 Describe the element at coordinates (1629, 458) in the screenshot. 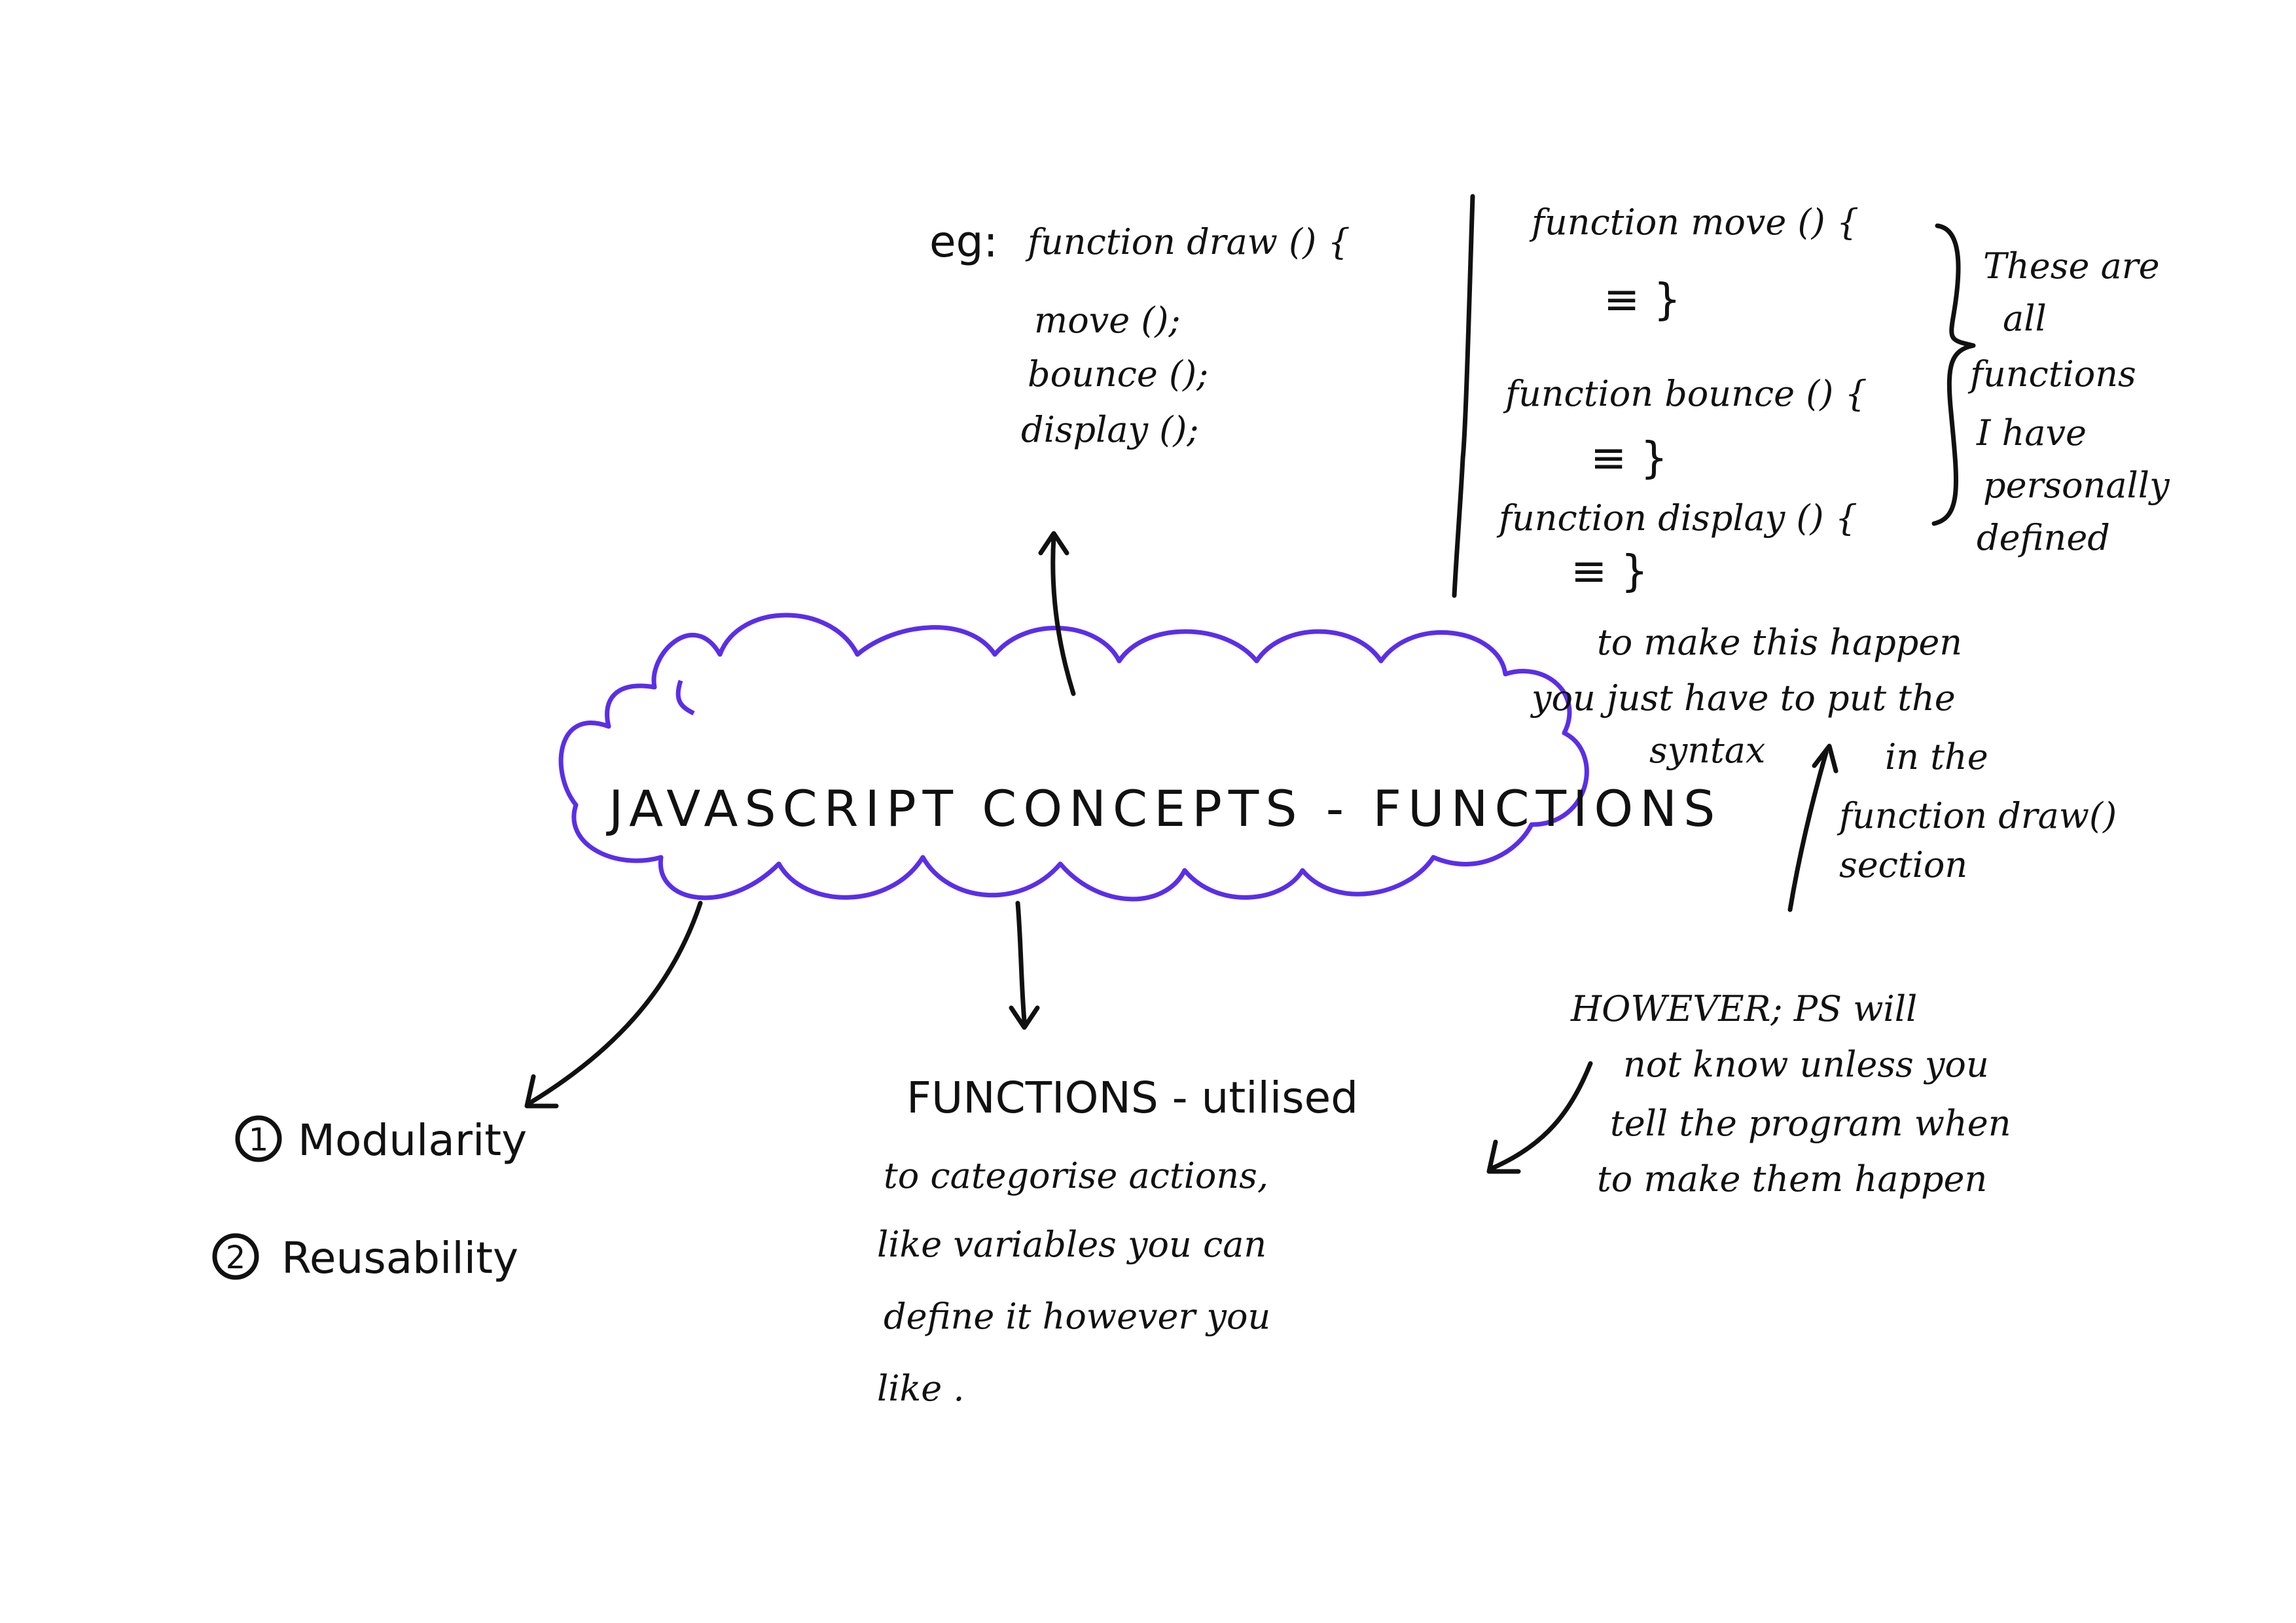

I see `definition-bounce-body: ≡ }` at that location.